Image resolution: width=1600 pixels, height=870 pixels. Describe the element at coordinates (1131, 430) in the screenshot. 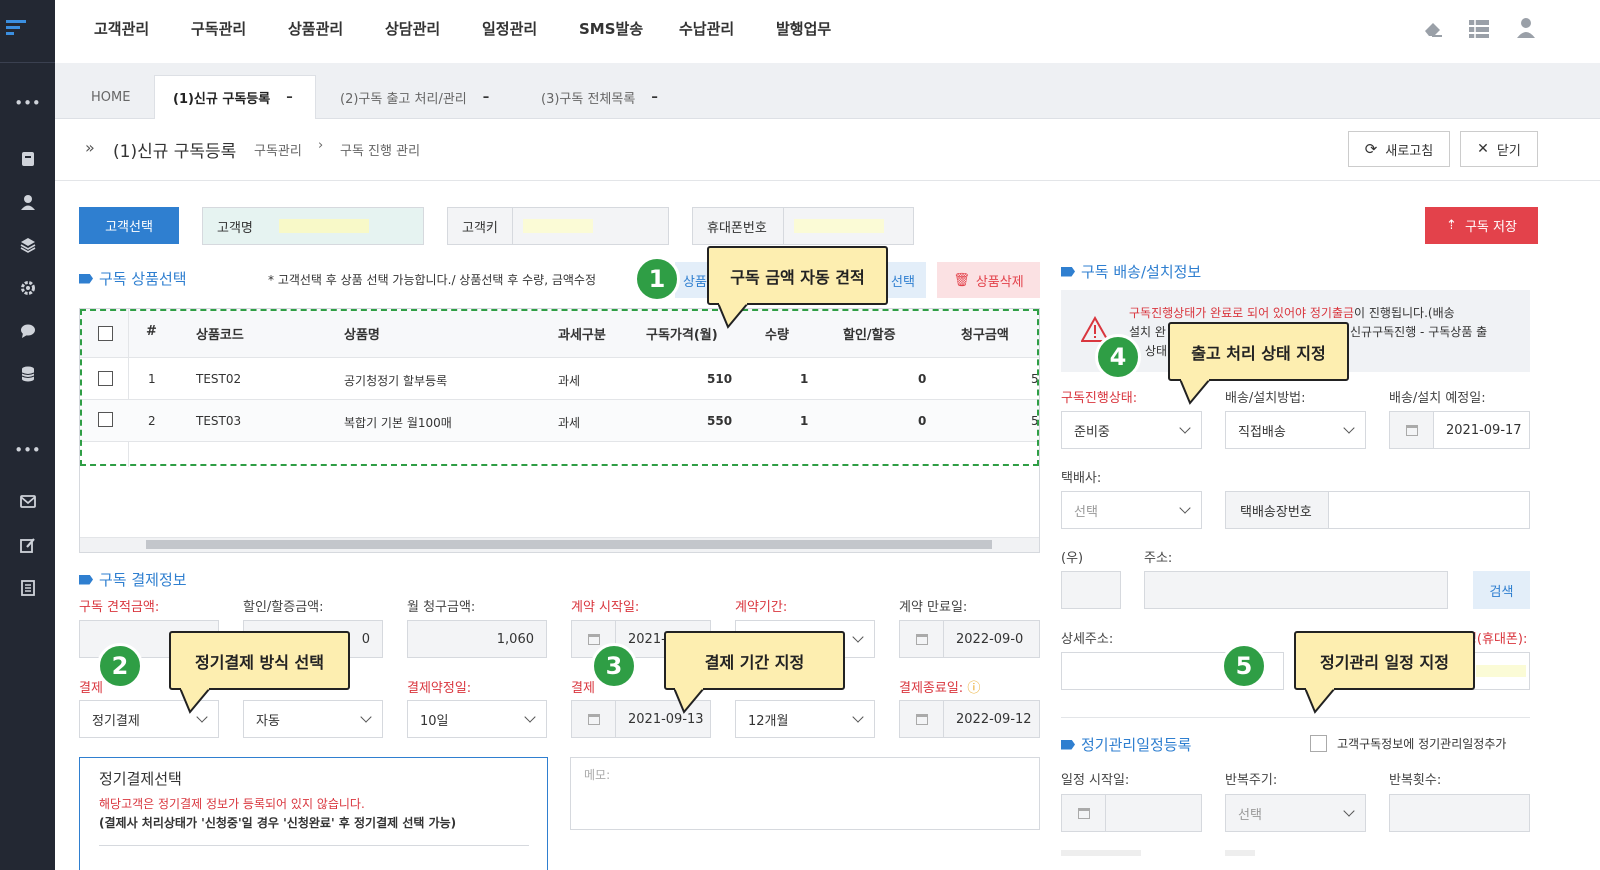

I see `progress-status-select: 준비중` at that location.